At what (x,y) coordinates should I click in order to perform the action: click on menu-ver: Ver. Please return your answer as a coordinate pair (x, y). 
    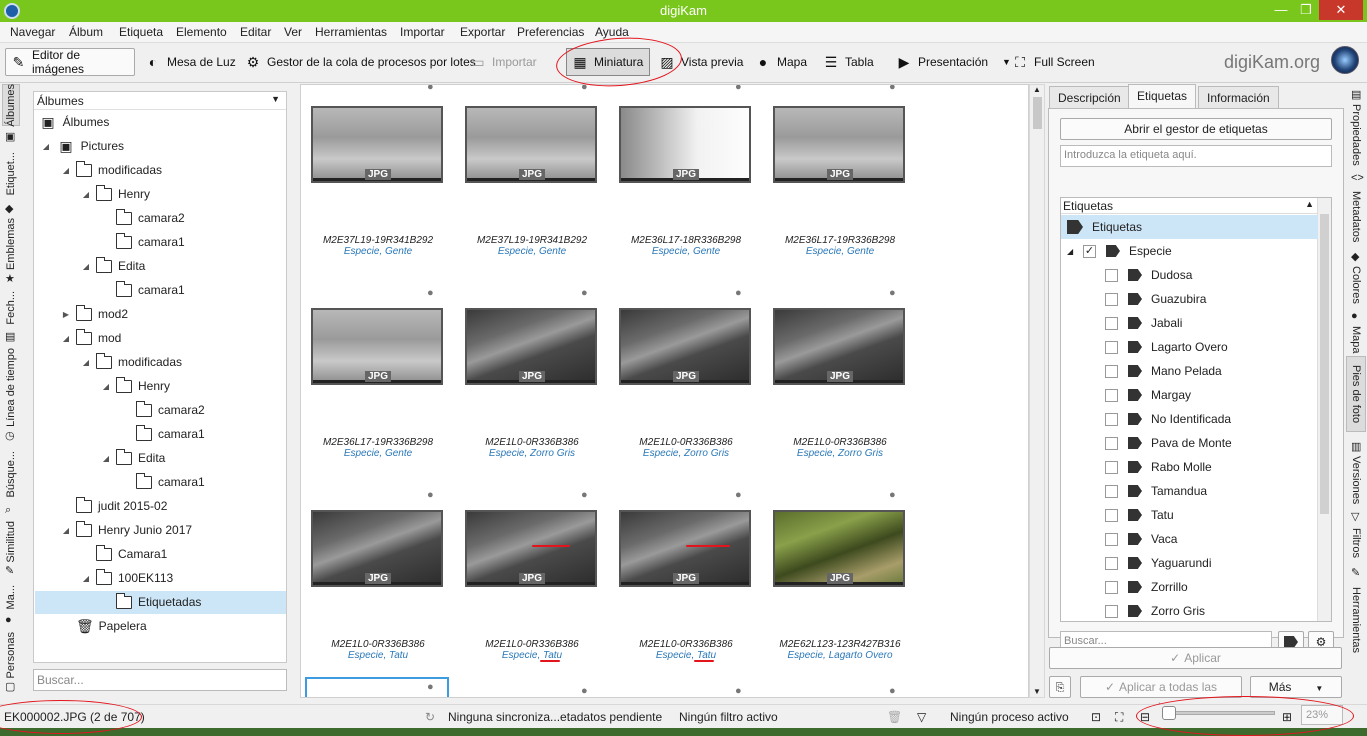
    Looking at the image, I should click on (293, 32).